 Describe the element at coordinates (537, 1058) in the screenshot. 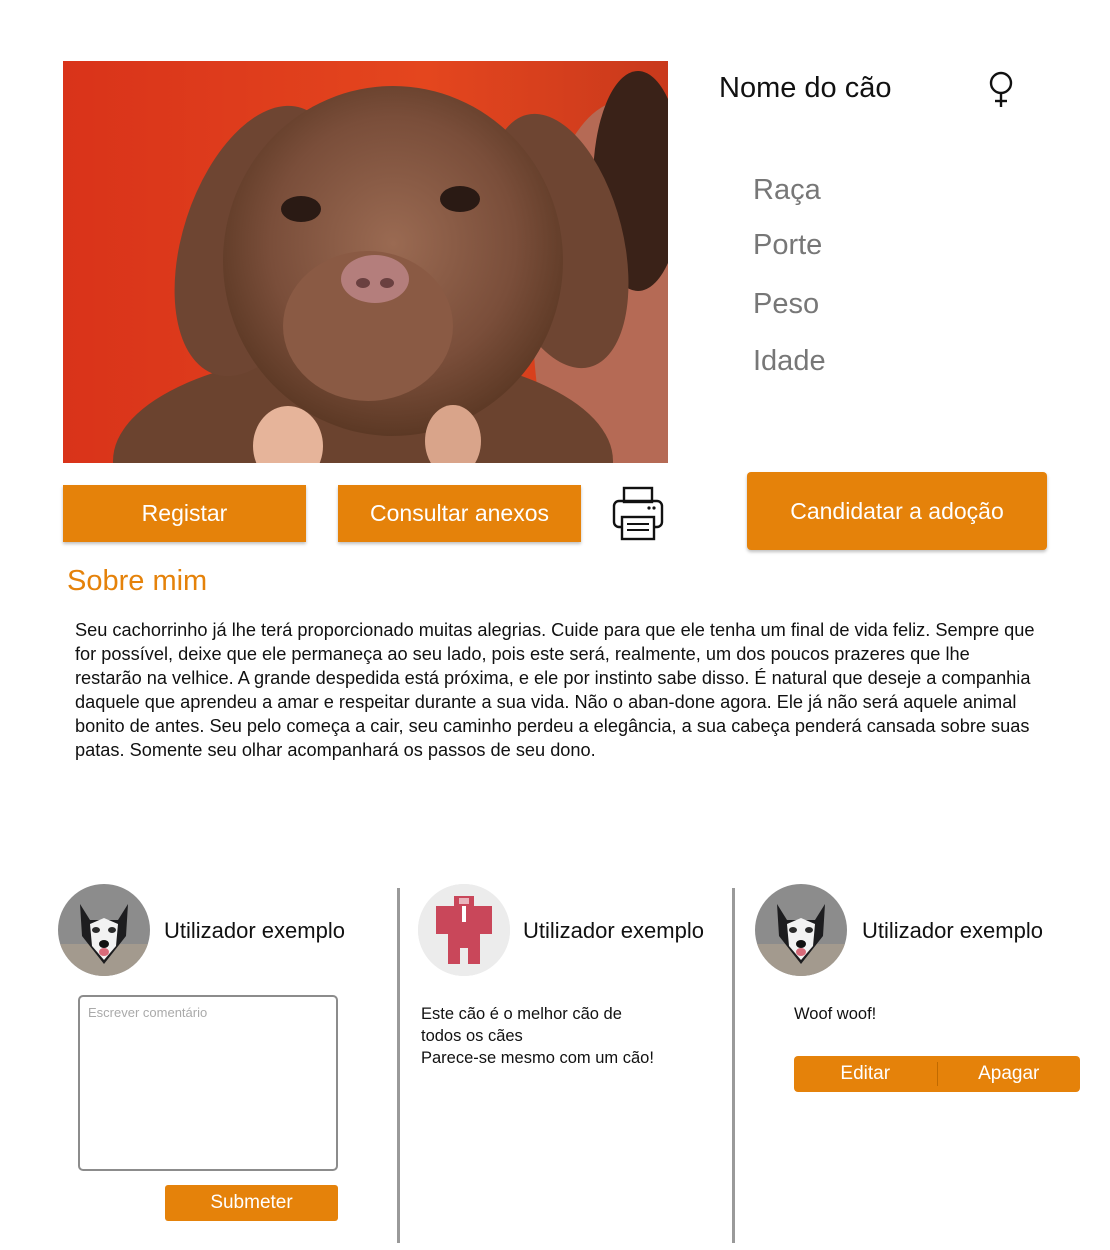

I see `comment-line: Parece-se mesmo com um cão!` at that location.